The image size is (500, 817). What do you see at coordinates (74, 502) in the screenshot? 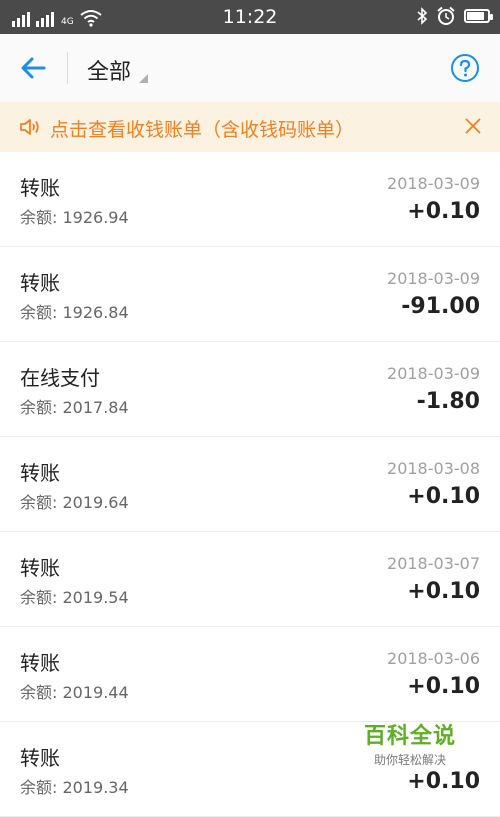
I see `transaction-balance: 余额: 2019.64` at bounding box center [74, 502].